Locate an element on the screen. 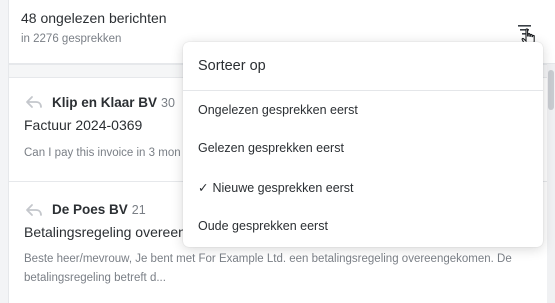 The width and height of the screenshot is (555, 303). sort-dropdown-title: Sorteer op is located at coordinates (232, 66).